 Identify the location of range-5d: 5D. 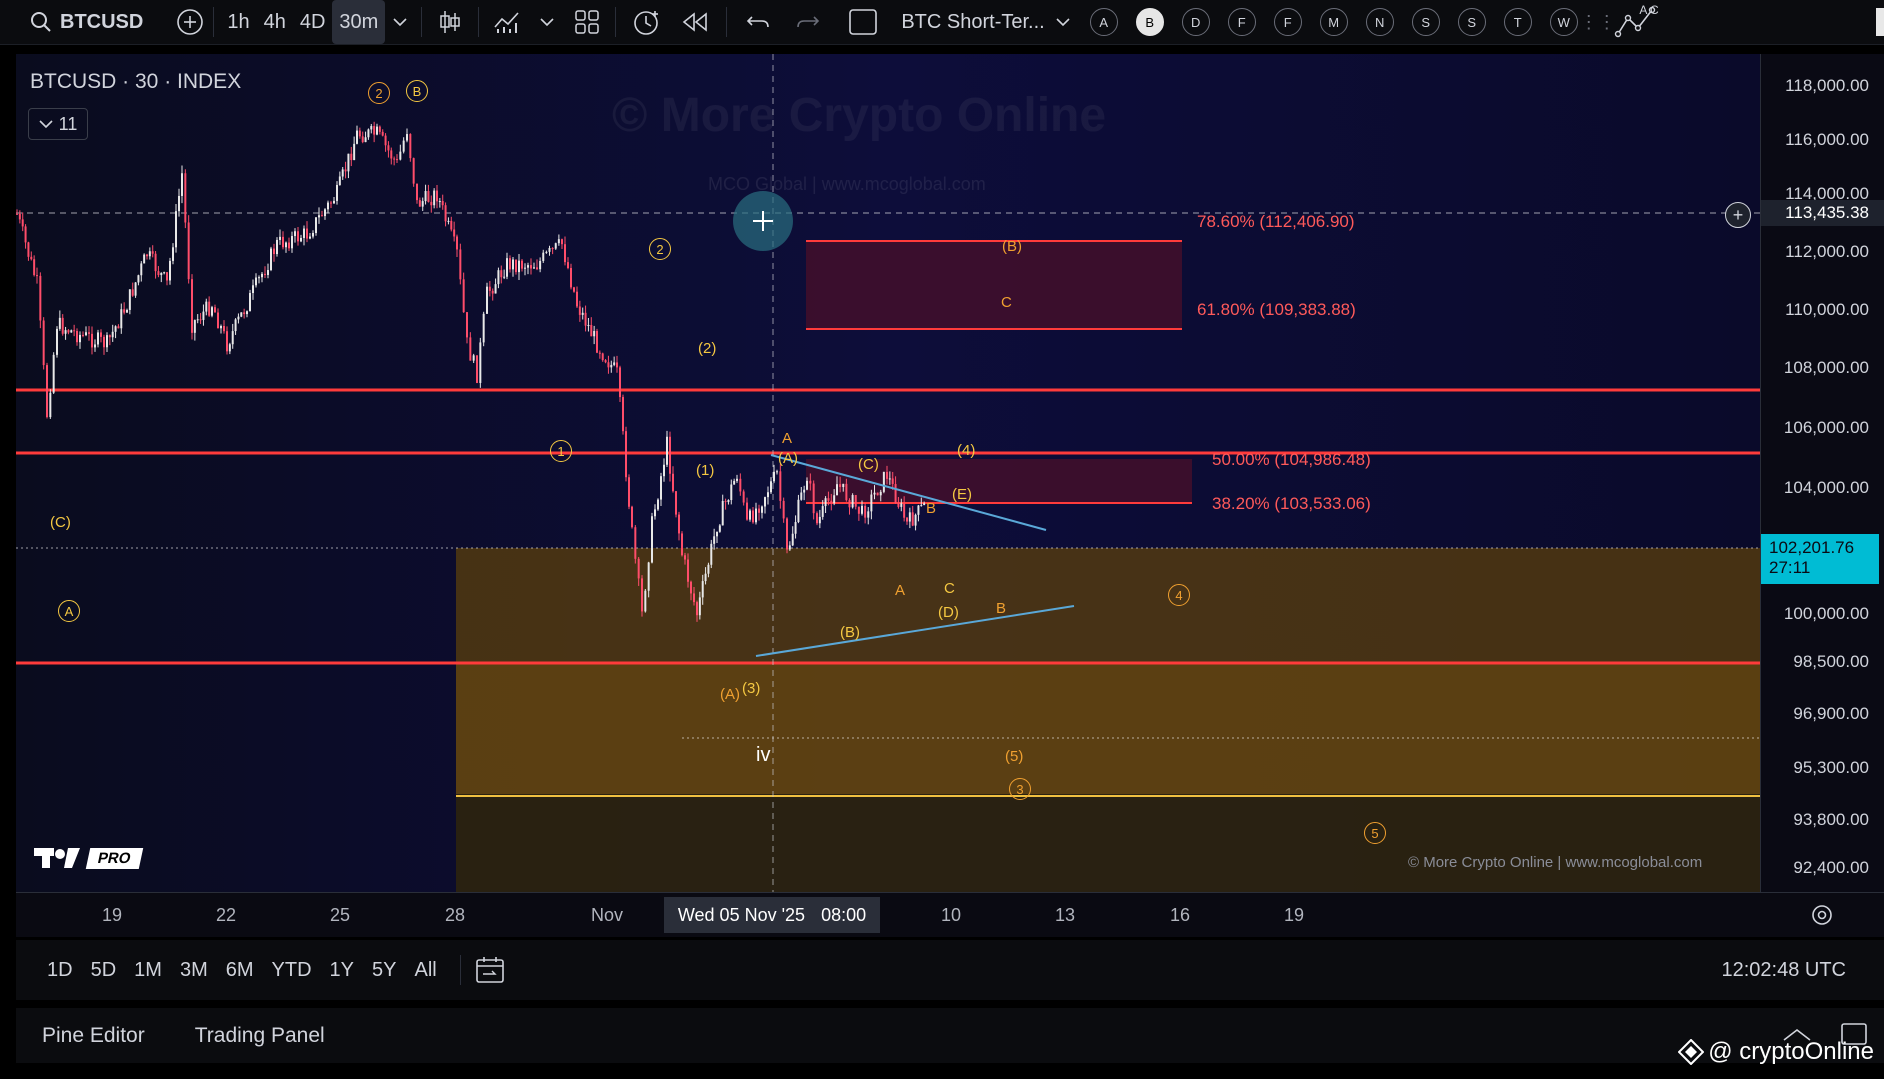
(104, 970).